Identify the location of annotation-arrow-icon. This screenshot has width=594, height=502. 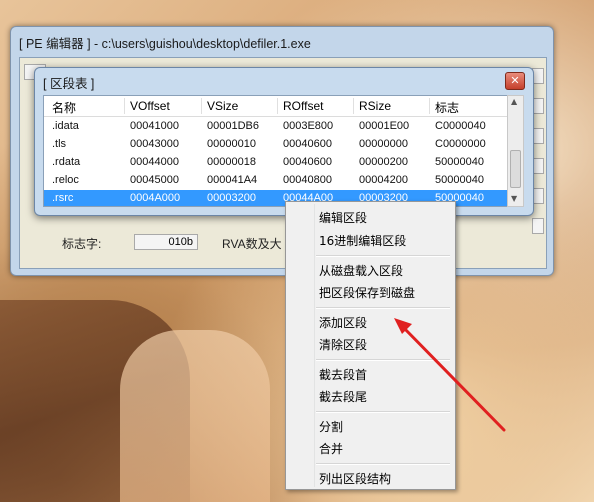
(450, 375).